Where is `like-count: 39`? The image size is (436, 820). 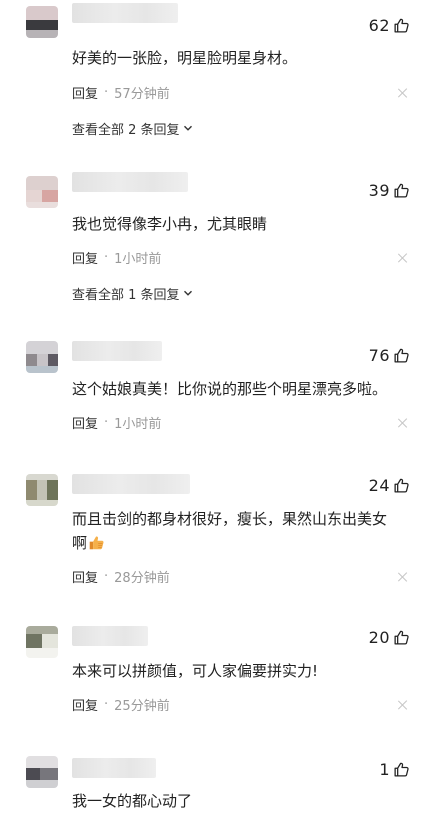
like-count: 39 is located at coordinates (379, 190).